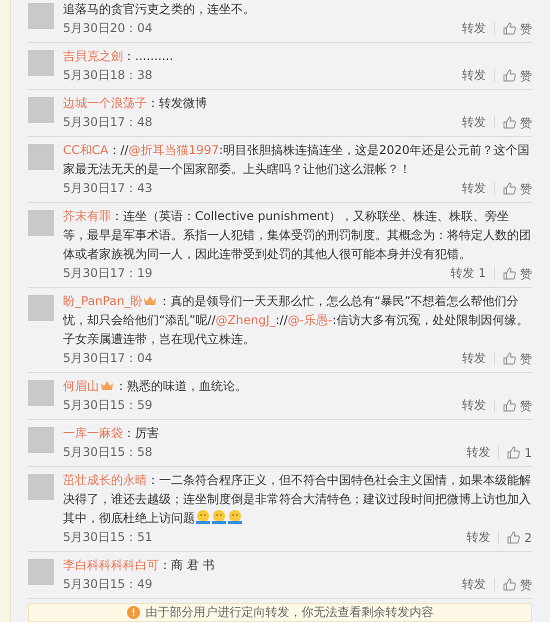 The image size is (550, 622). What do you see at coordinates (155, 386) in the screenshot?
I see `repost-text: 何眉山 ：熟悉的味道，血统论。` at bounding box center [155, 386].